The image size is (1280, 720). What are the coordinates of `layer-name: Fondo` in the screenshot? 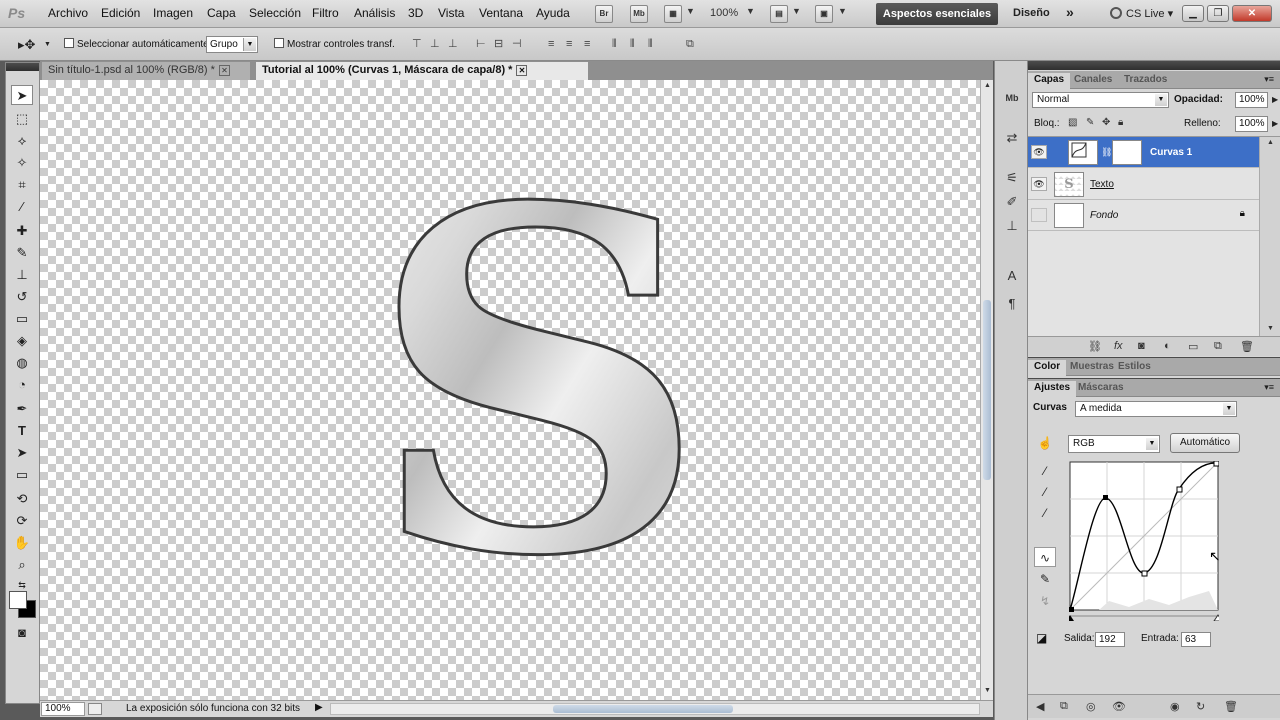 It's located at (1104, 215).